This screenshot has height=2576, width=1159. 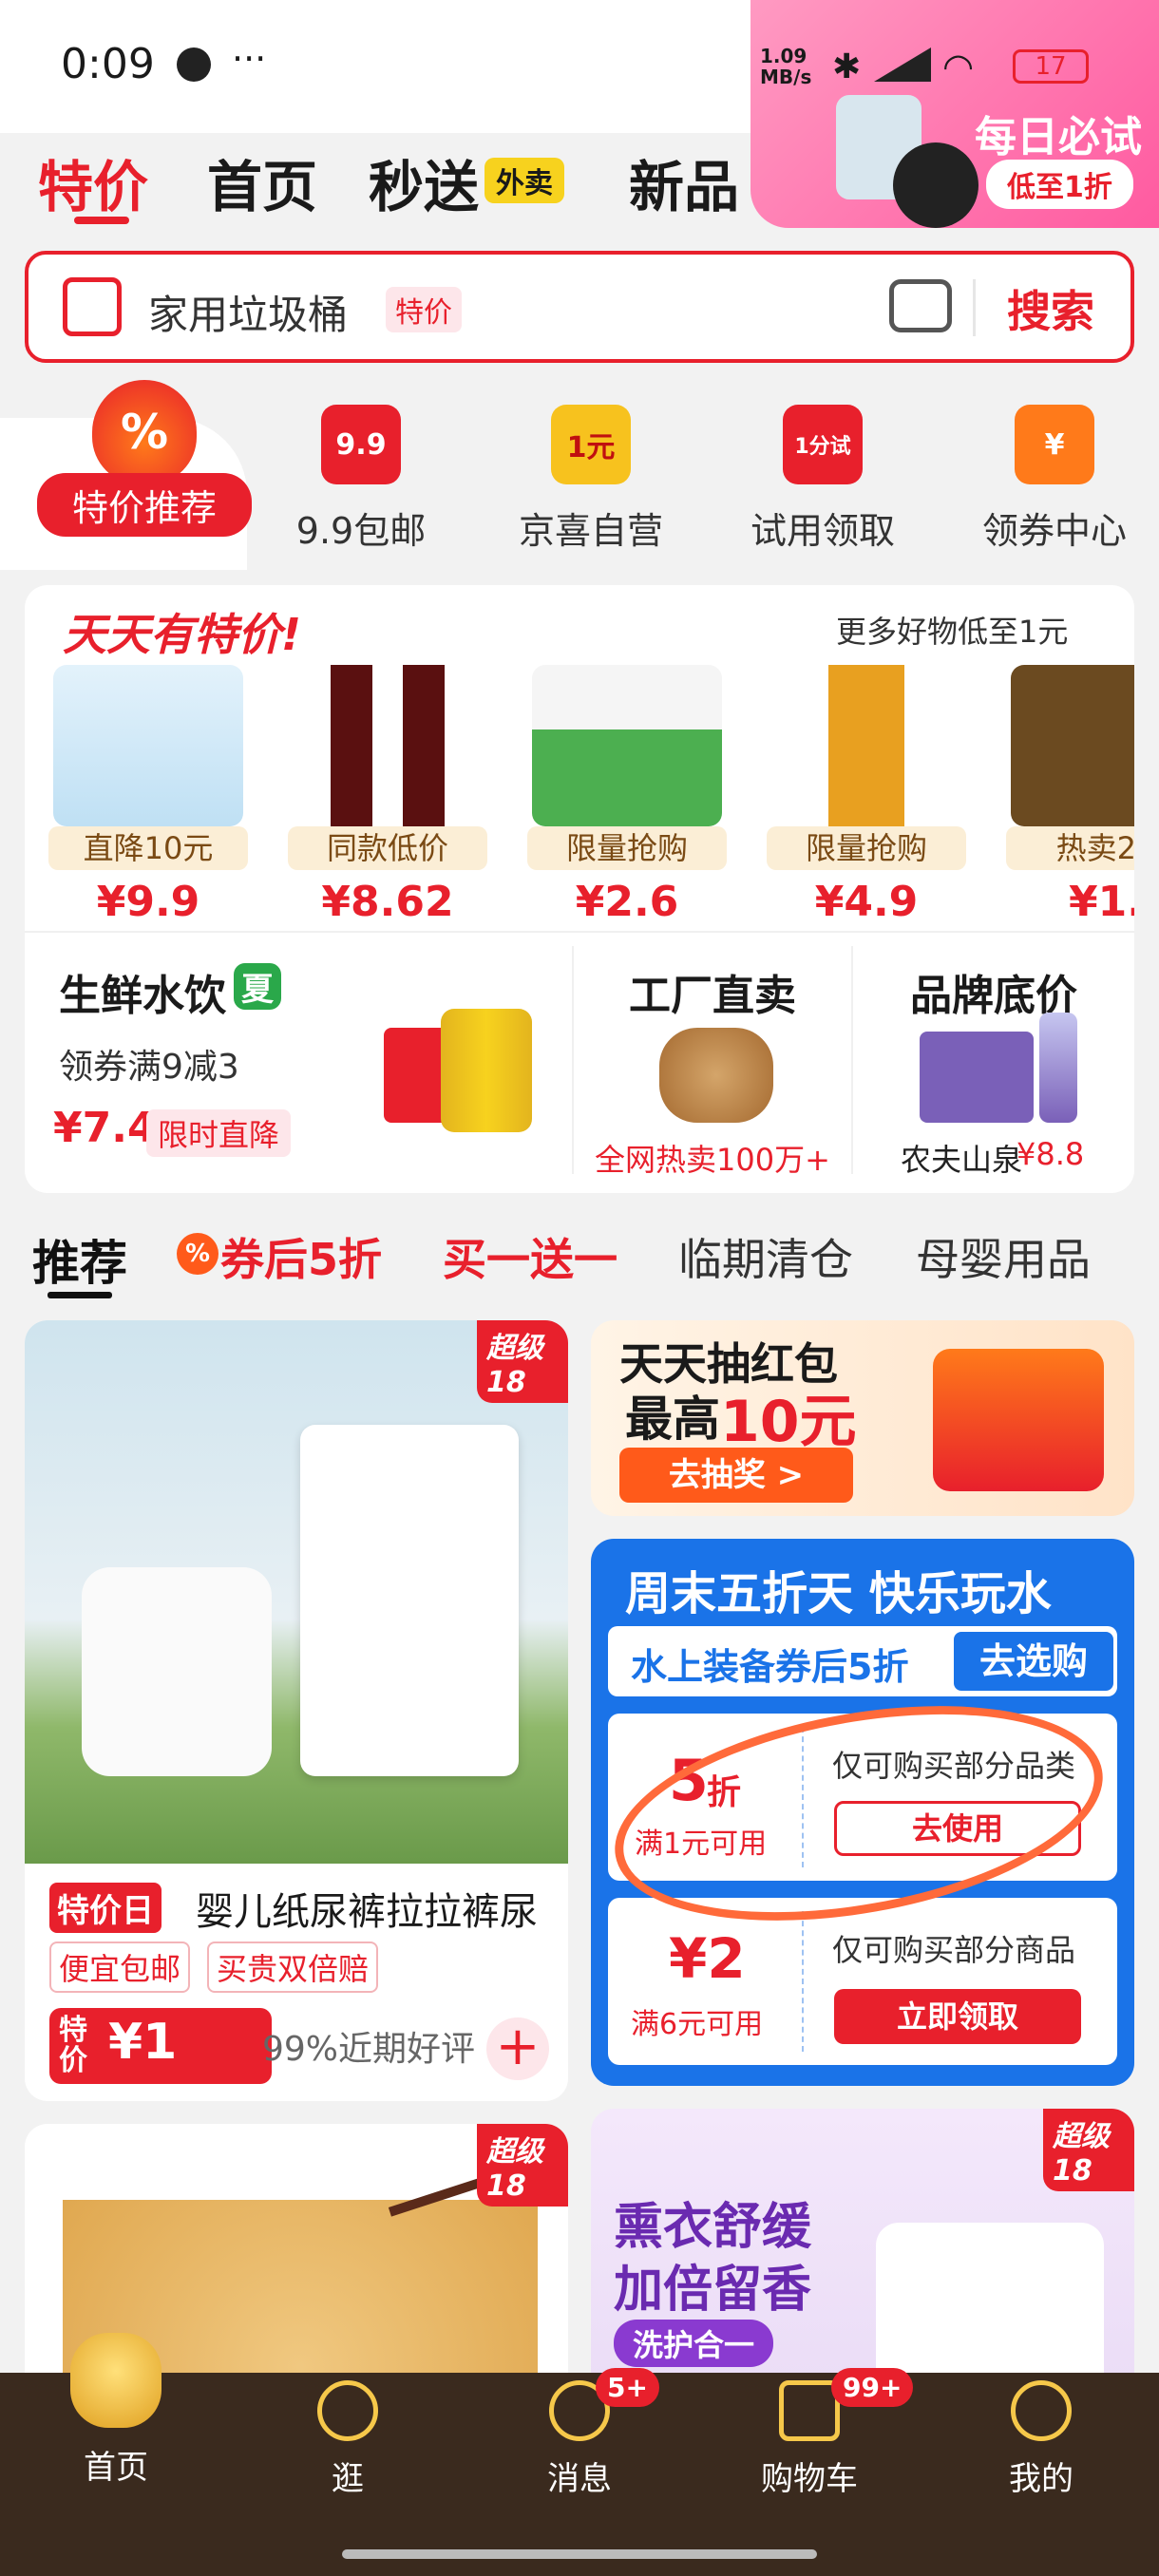 What do you see at coordinates (1072, 745) in the screenshot?
I see `pickle-image` at bounding box center [1072, 745].